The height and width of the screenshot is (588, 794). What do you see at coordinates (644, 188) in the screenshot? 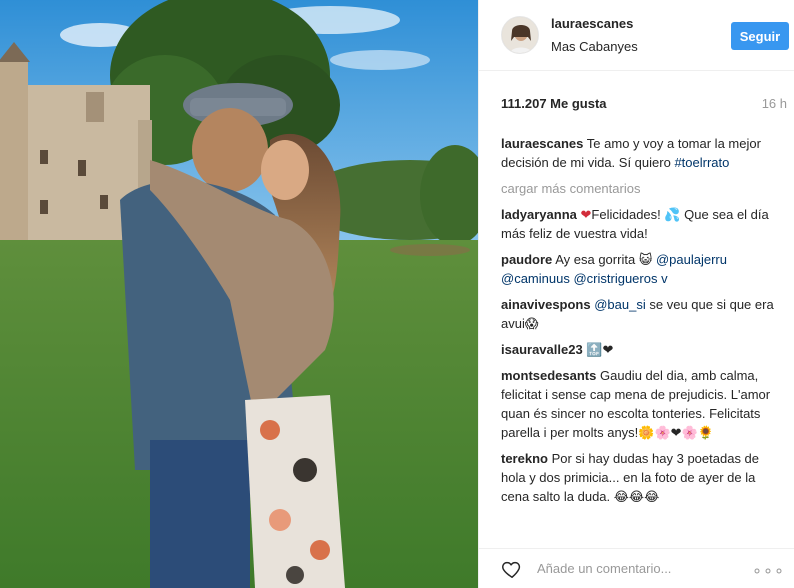
I see `load-more-comments: cargar más comentarios` at bounding box center [644, 188].